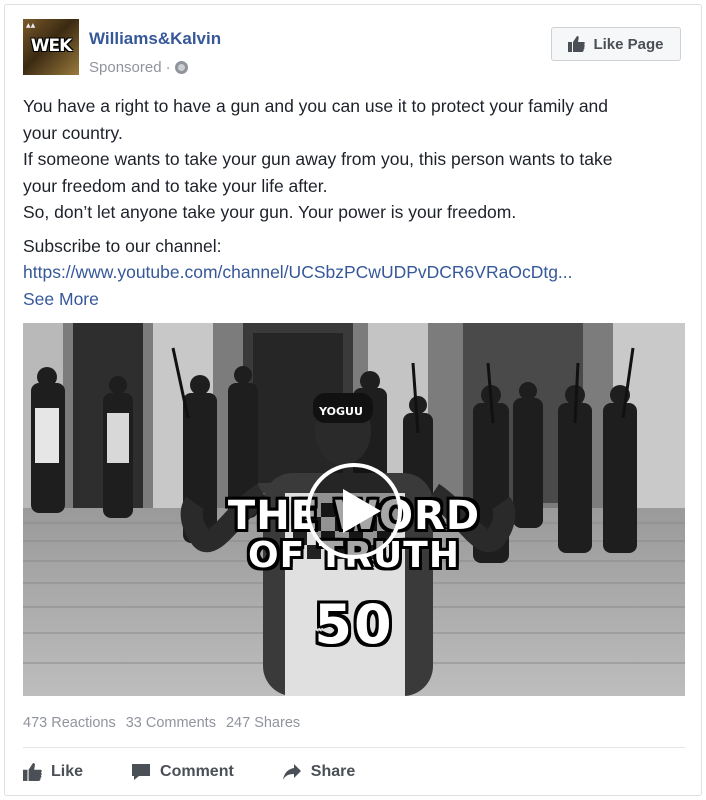 This screenshot has width=706, height=800. I want to click on play-button-icon, so click(354, 511).